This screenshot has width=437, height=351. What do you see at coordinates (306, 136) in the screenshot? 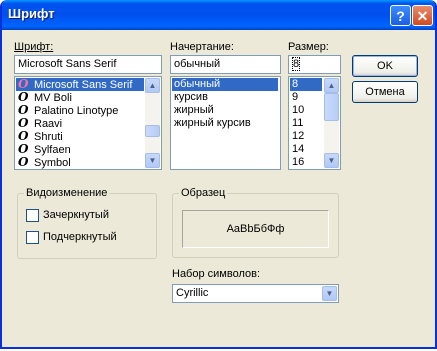
I see `size-list-item: 12` at bounding box center [306, 136].